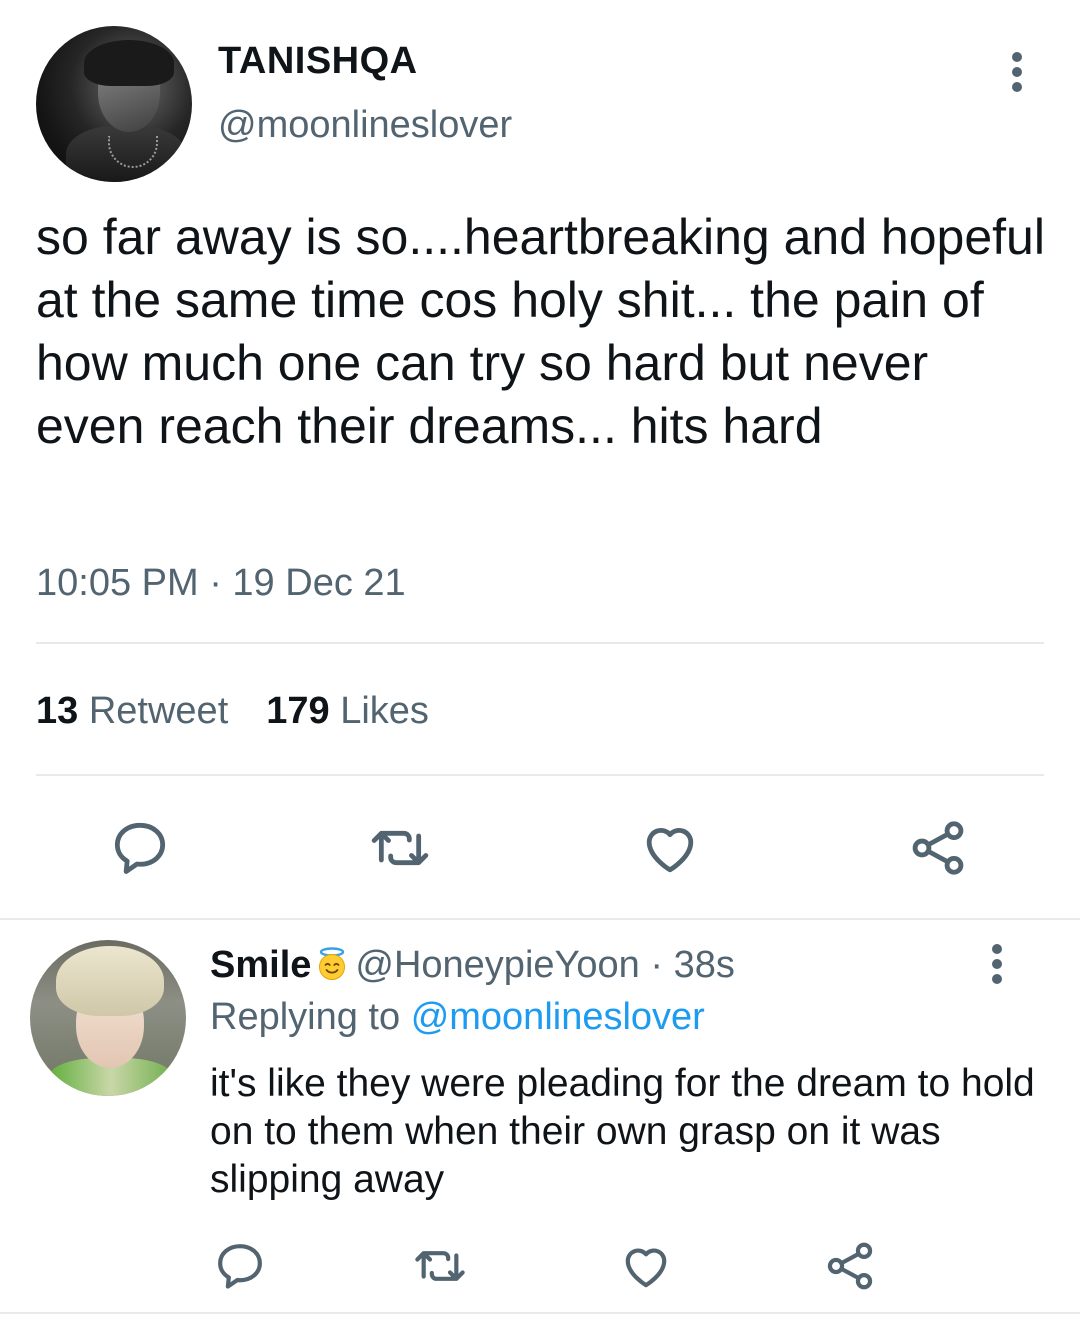  Describe the element at coordinates (558, 1017) in the screenshot. I see `replying-to-mention: @moonlineslover` at that location.